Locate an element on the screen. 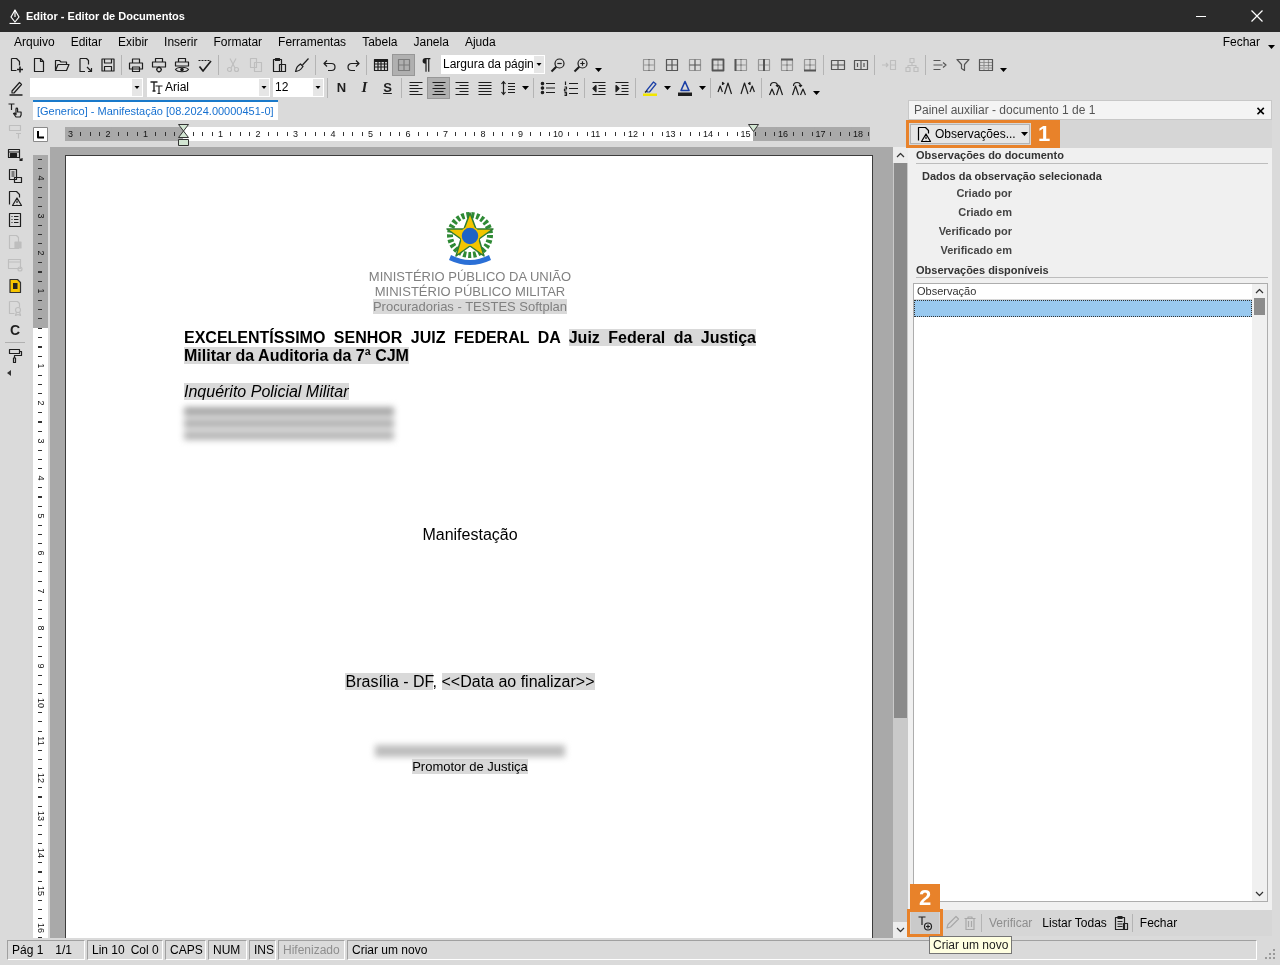 This screenshot has width=1280, height=965. zoom-dropdown: Largura da págin is located at coordinates (493, 64).